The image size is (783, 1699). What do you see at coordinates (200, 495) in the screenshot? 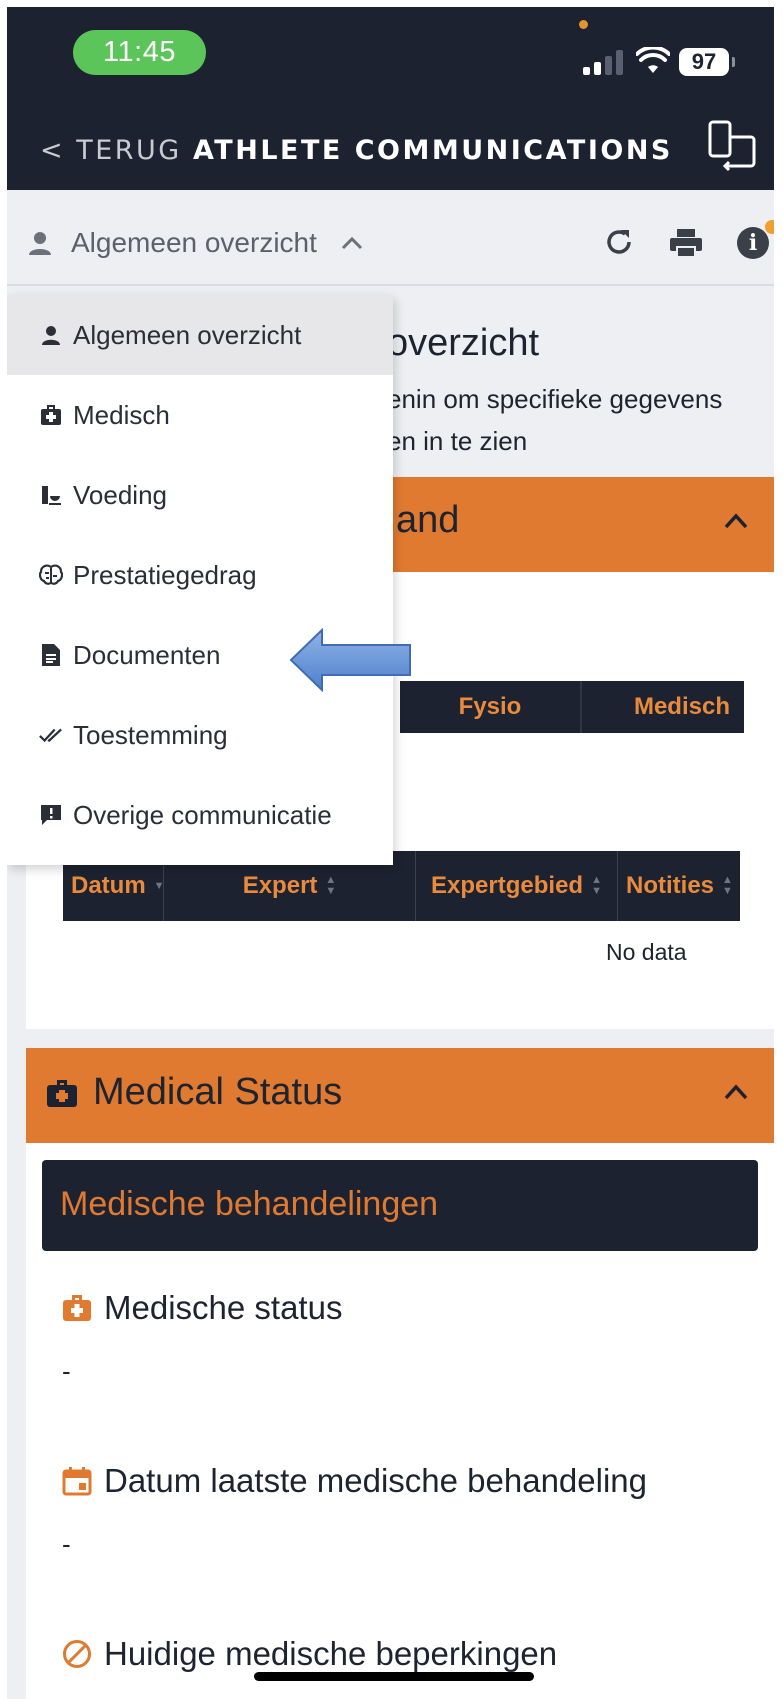
I see `menu-item-voeding: Voeding` at bounding box center [200, 495].